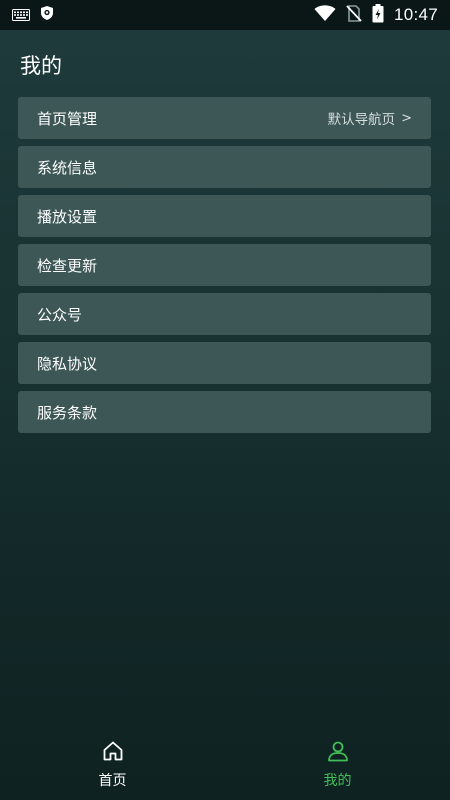 This screenshot has height=800, width=450. I want to click on status-bar: 10:47, so click(225, 15).